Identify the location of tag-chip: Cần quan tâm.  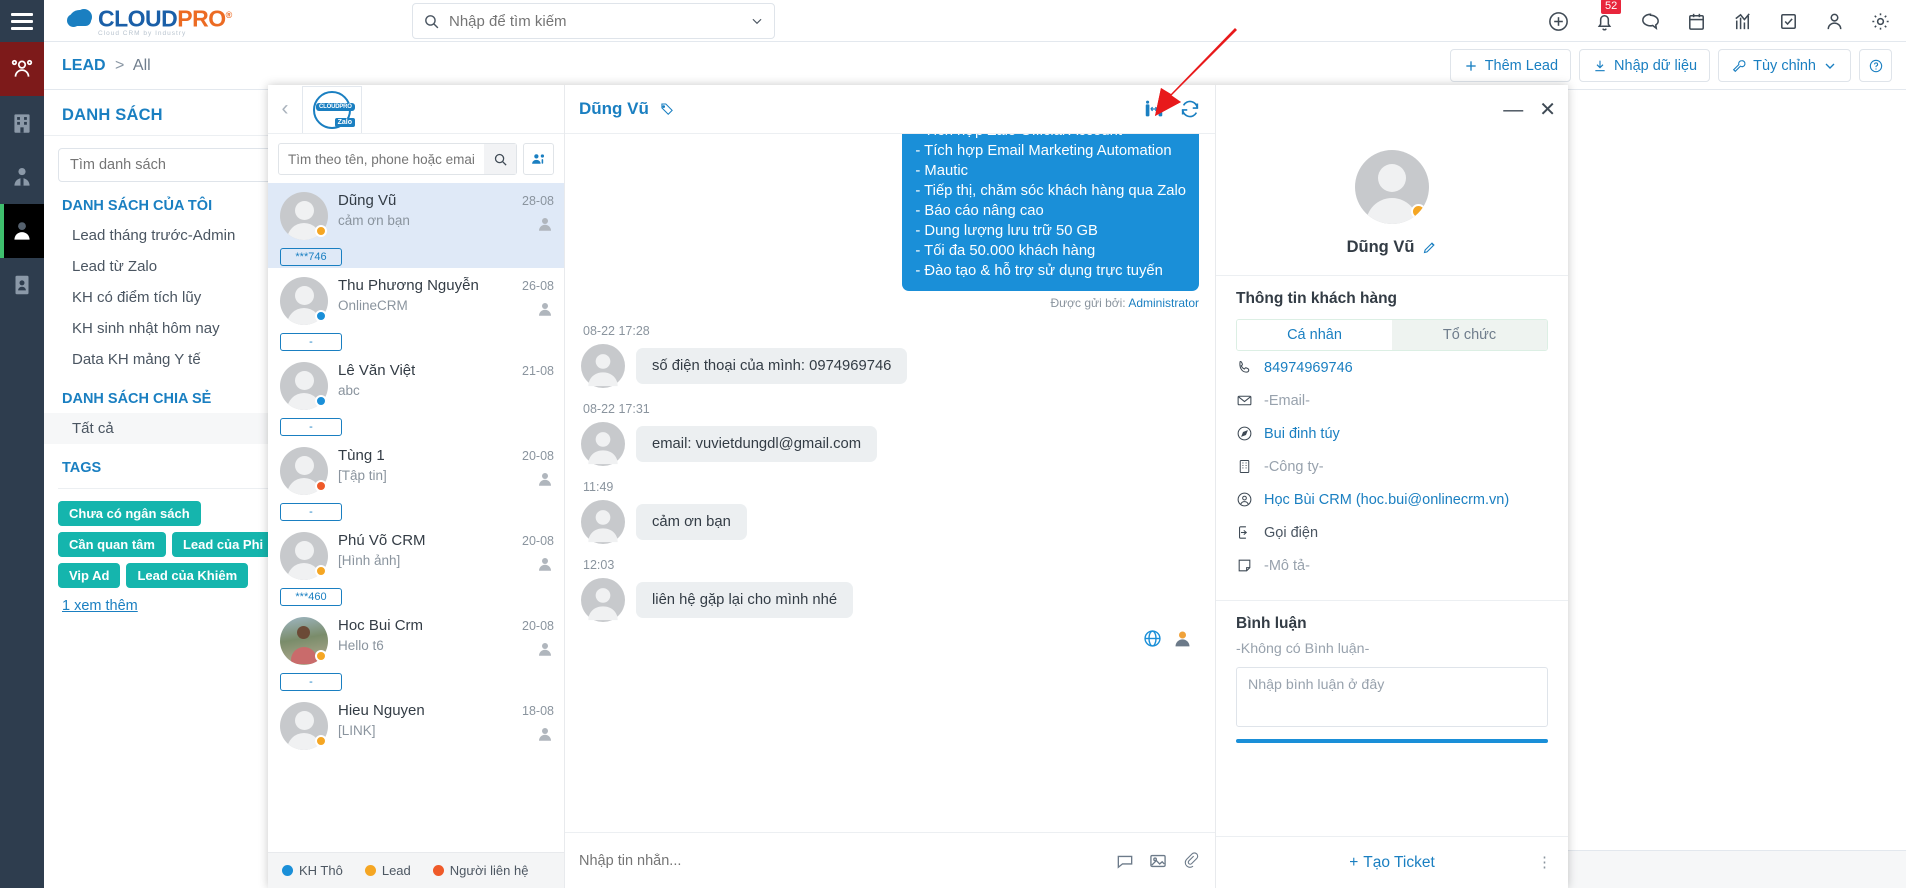
(112, 544).